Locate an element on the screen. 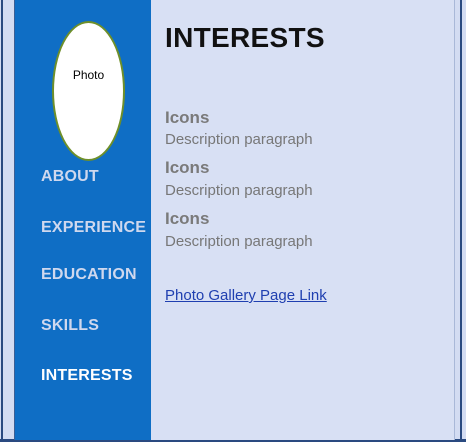 This screenshot has width=466, height=442. photo-label: Photo is located at coordinates (88, 75).